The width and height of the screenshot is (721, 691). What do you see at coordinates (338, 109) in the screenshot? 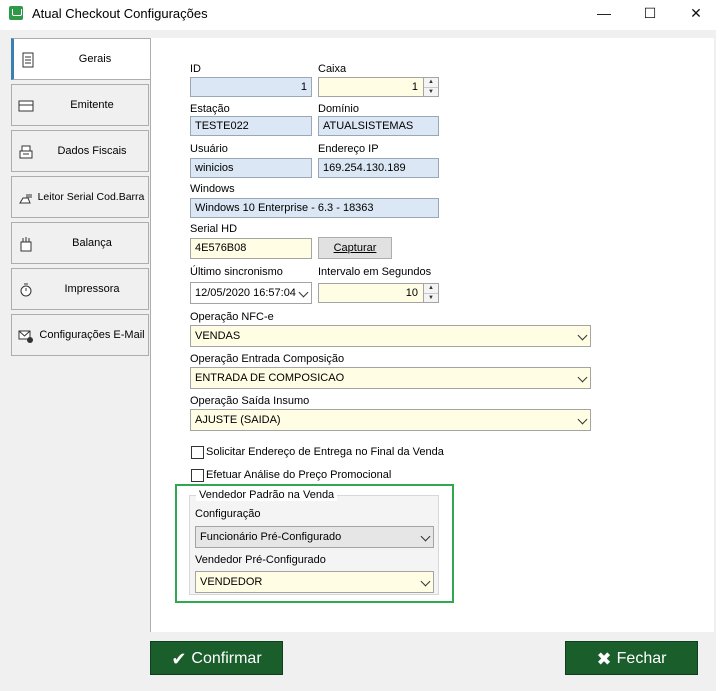
I see `dominio-label: Domínio` at bounding box center [338, 109].